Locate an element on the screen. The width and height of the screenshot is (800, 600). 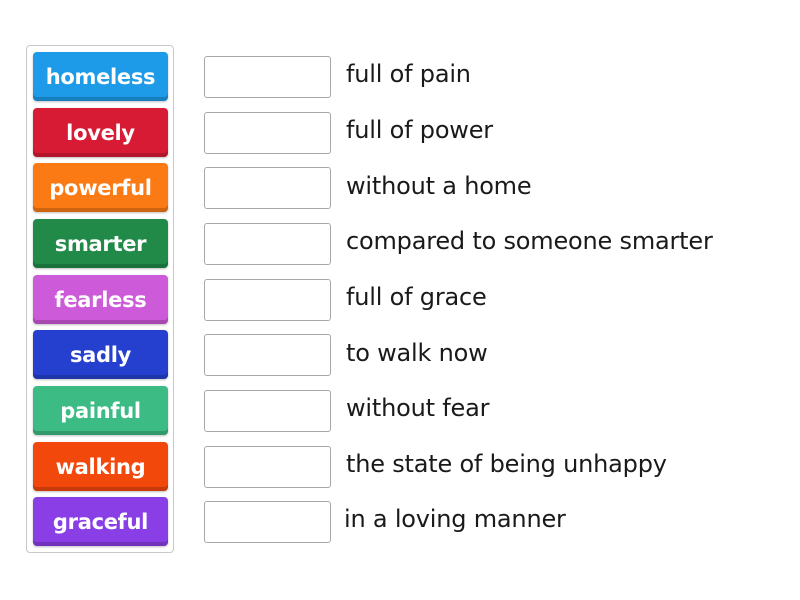
answer-tile-walking: walking is located at coordinates (100, 466).